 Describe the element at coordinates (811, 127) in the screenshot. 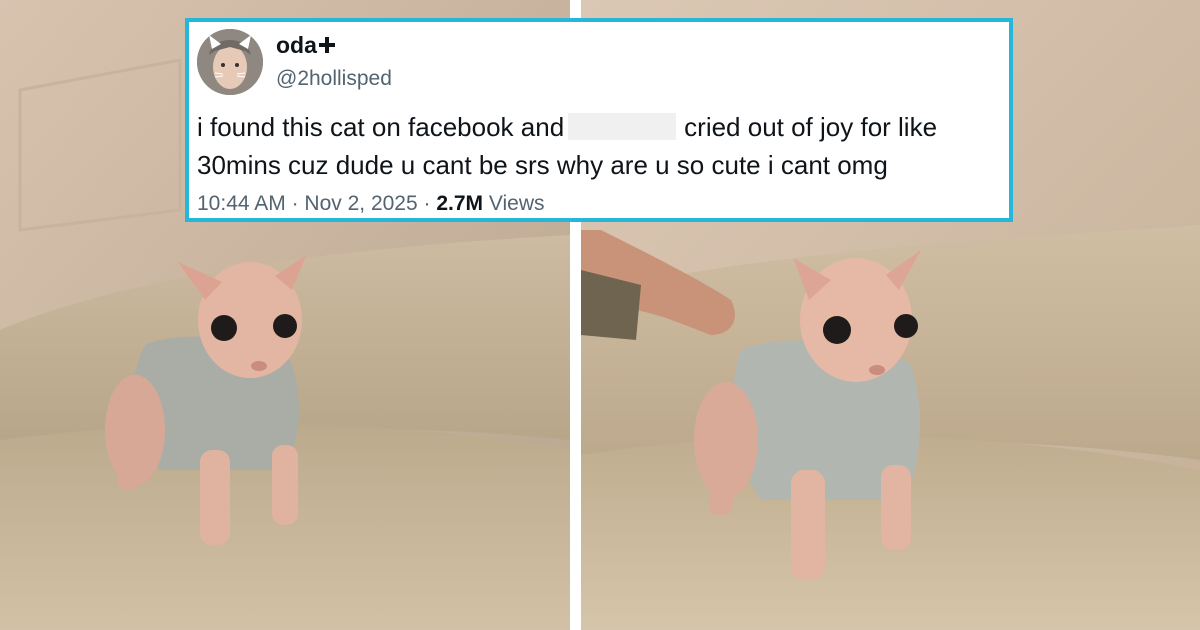

I see `tweet-text-part-2: cried out of joy for like` at that location.